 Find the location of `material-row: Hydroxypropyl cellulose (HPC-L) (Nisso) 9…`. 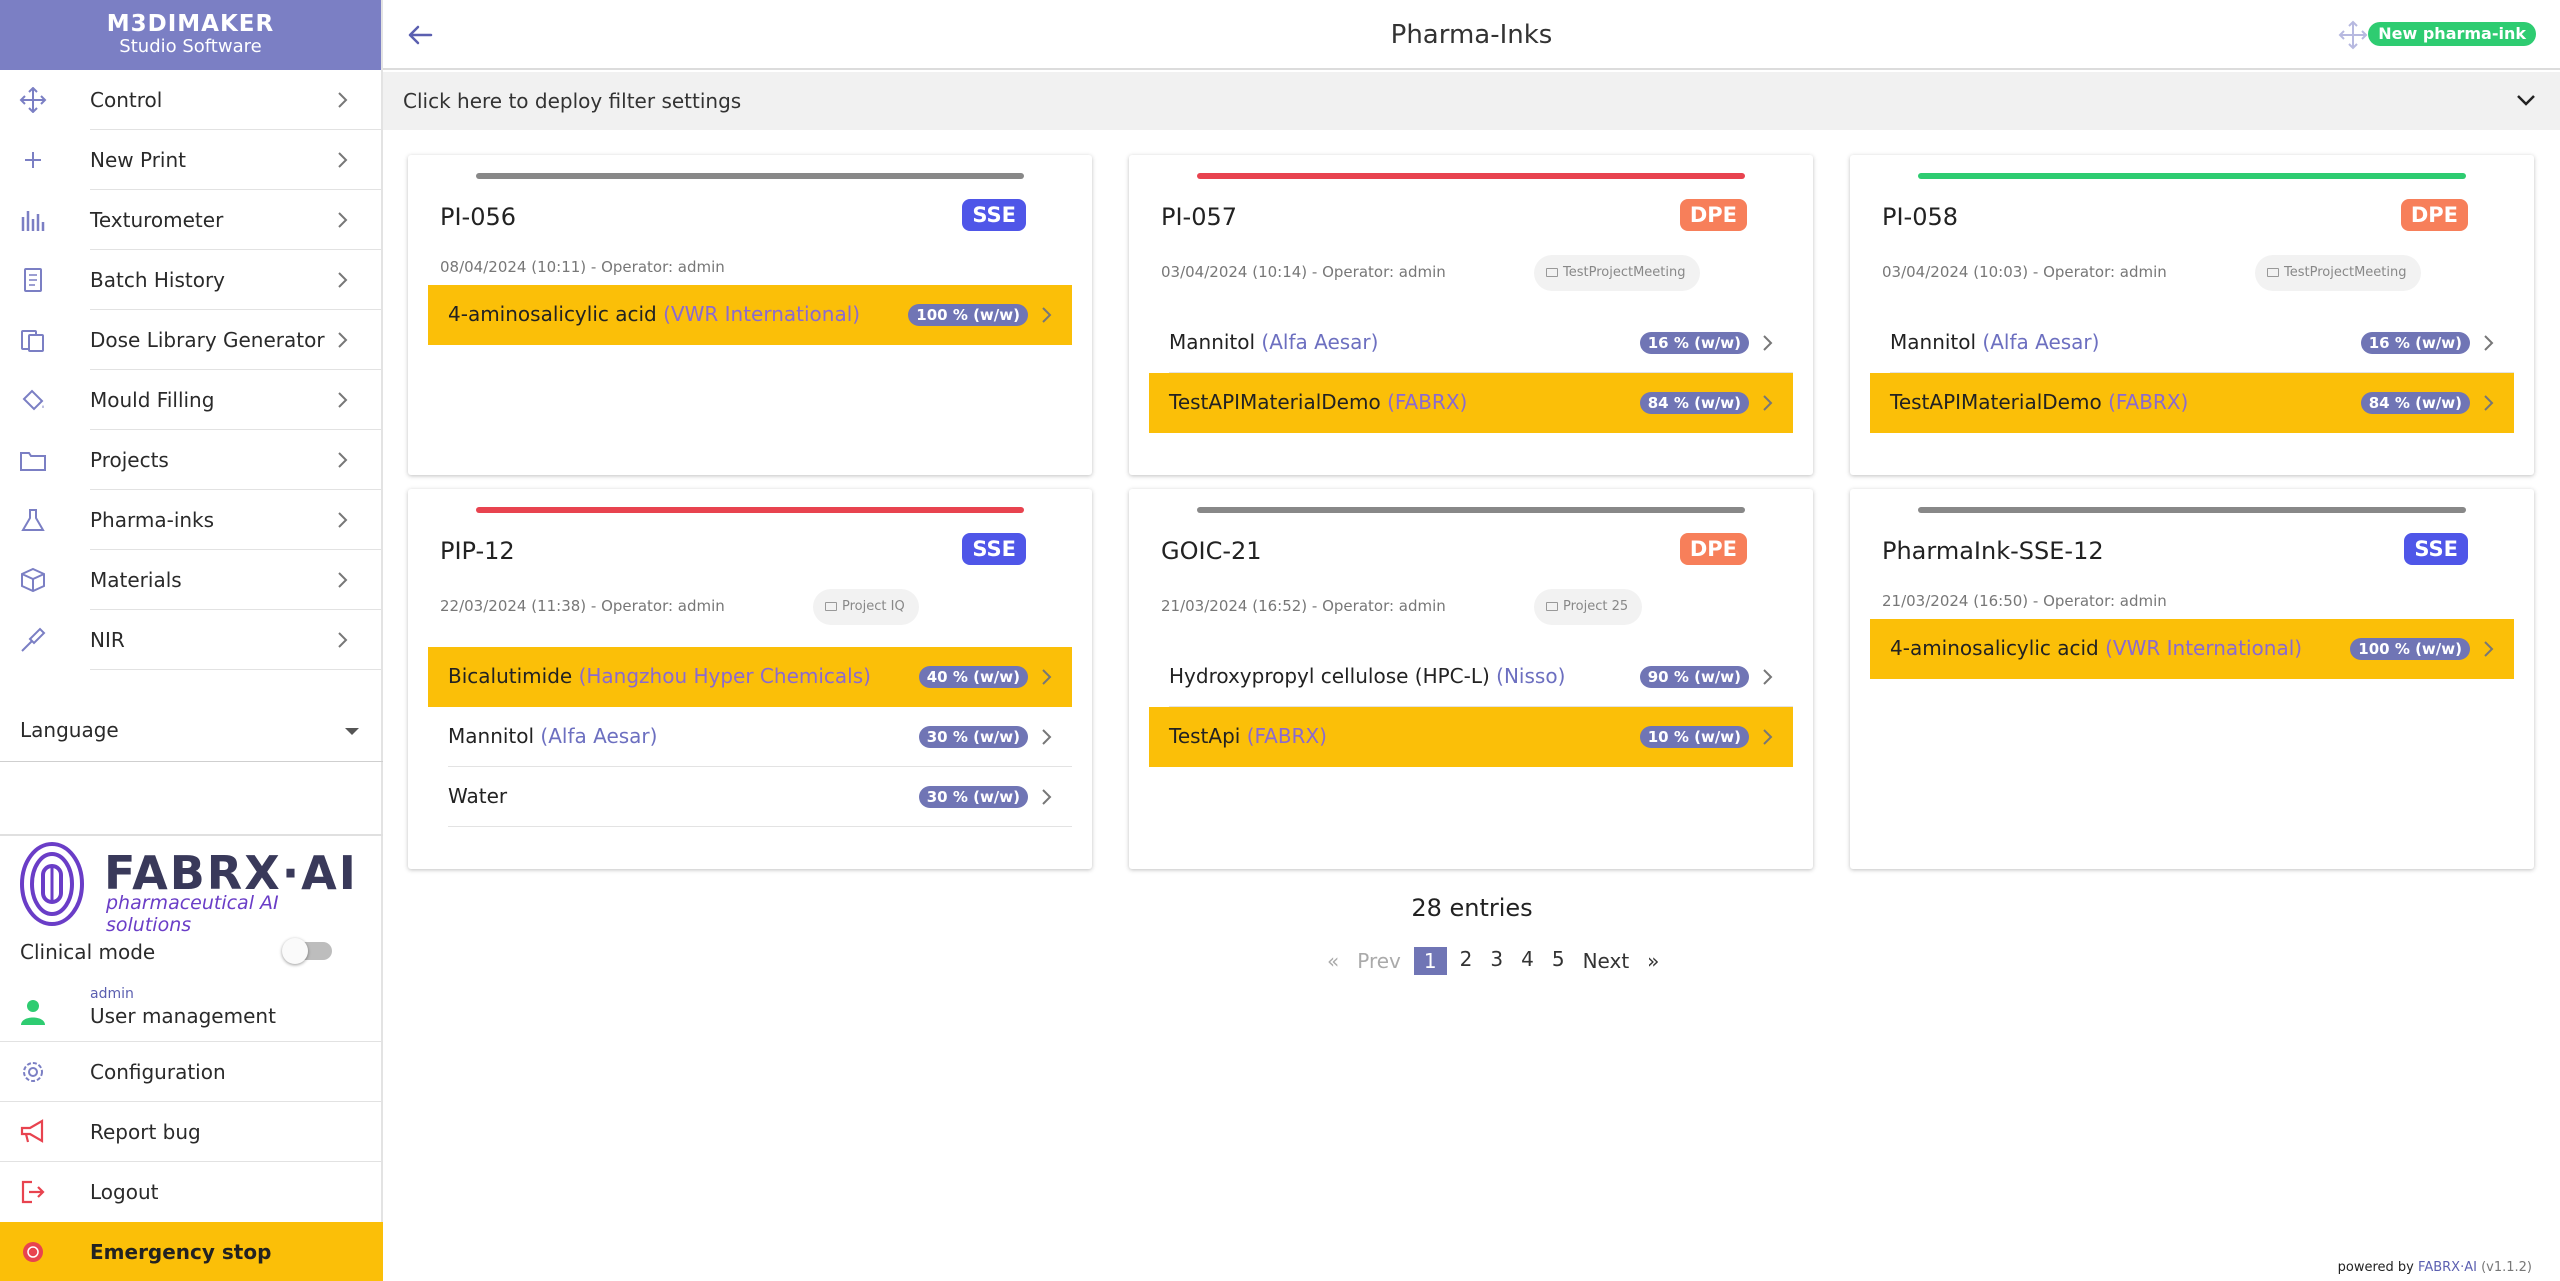

material-row: Hydroxypropyl cellulose (HPC-L) (Nisso) 9… is located at coordinates (1471, 677).